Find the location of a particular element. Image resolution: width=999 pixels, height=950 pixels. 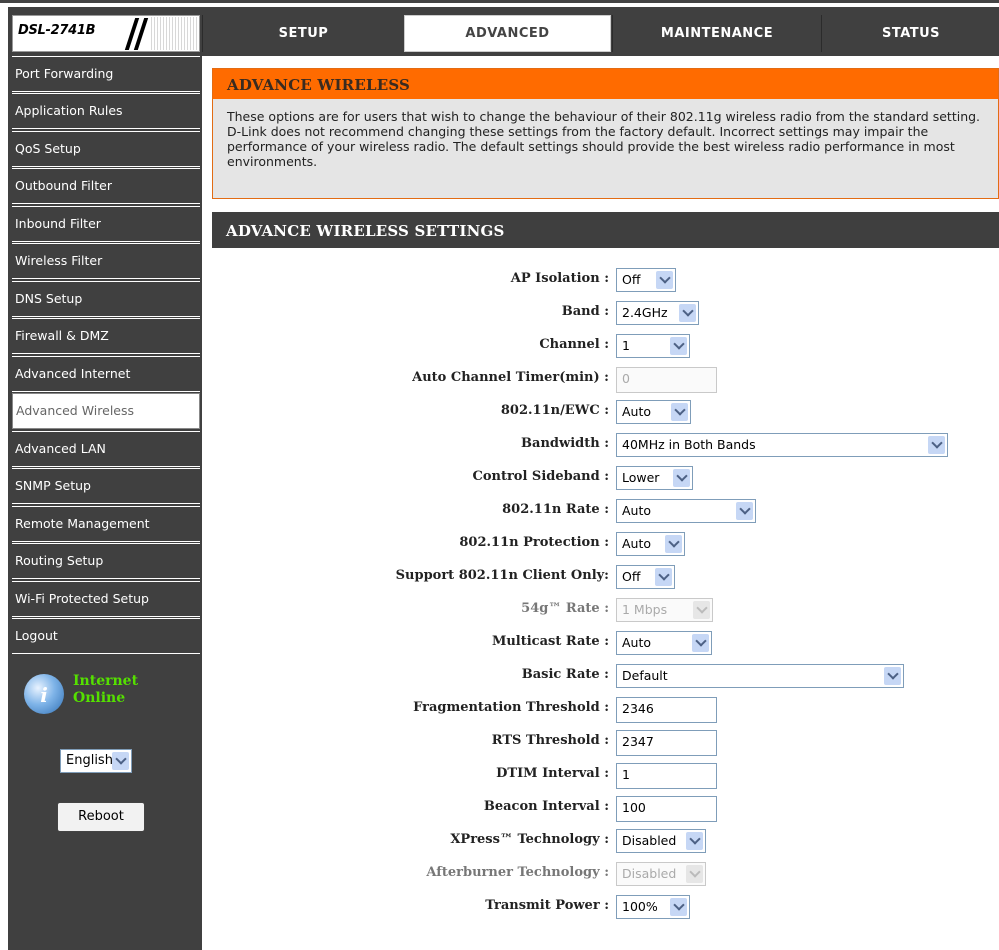

afterburner-technology-label: Afterburner Technology : is located at coordinates (517, 872).